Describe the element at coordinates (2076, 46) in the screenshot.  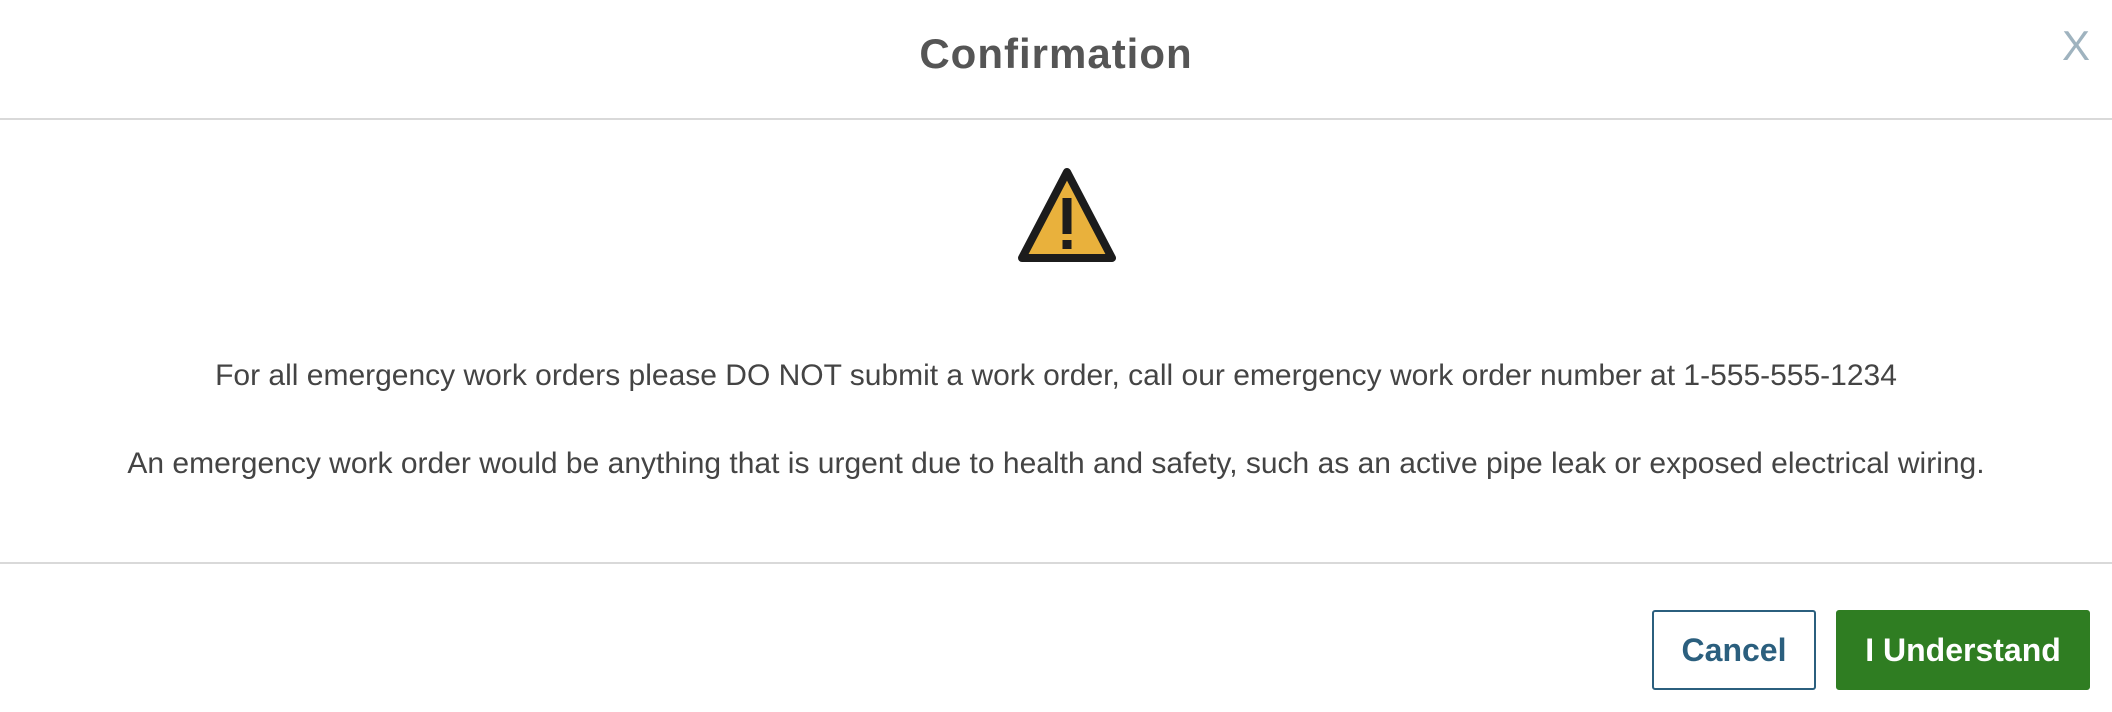
I see `close-icon: X` at that location.